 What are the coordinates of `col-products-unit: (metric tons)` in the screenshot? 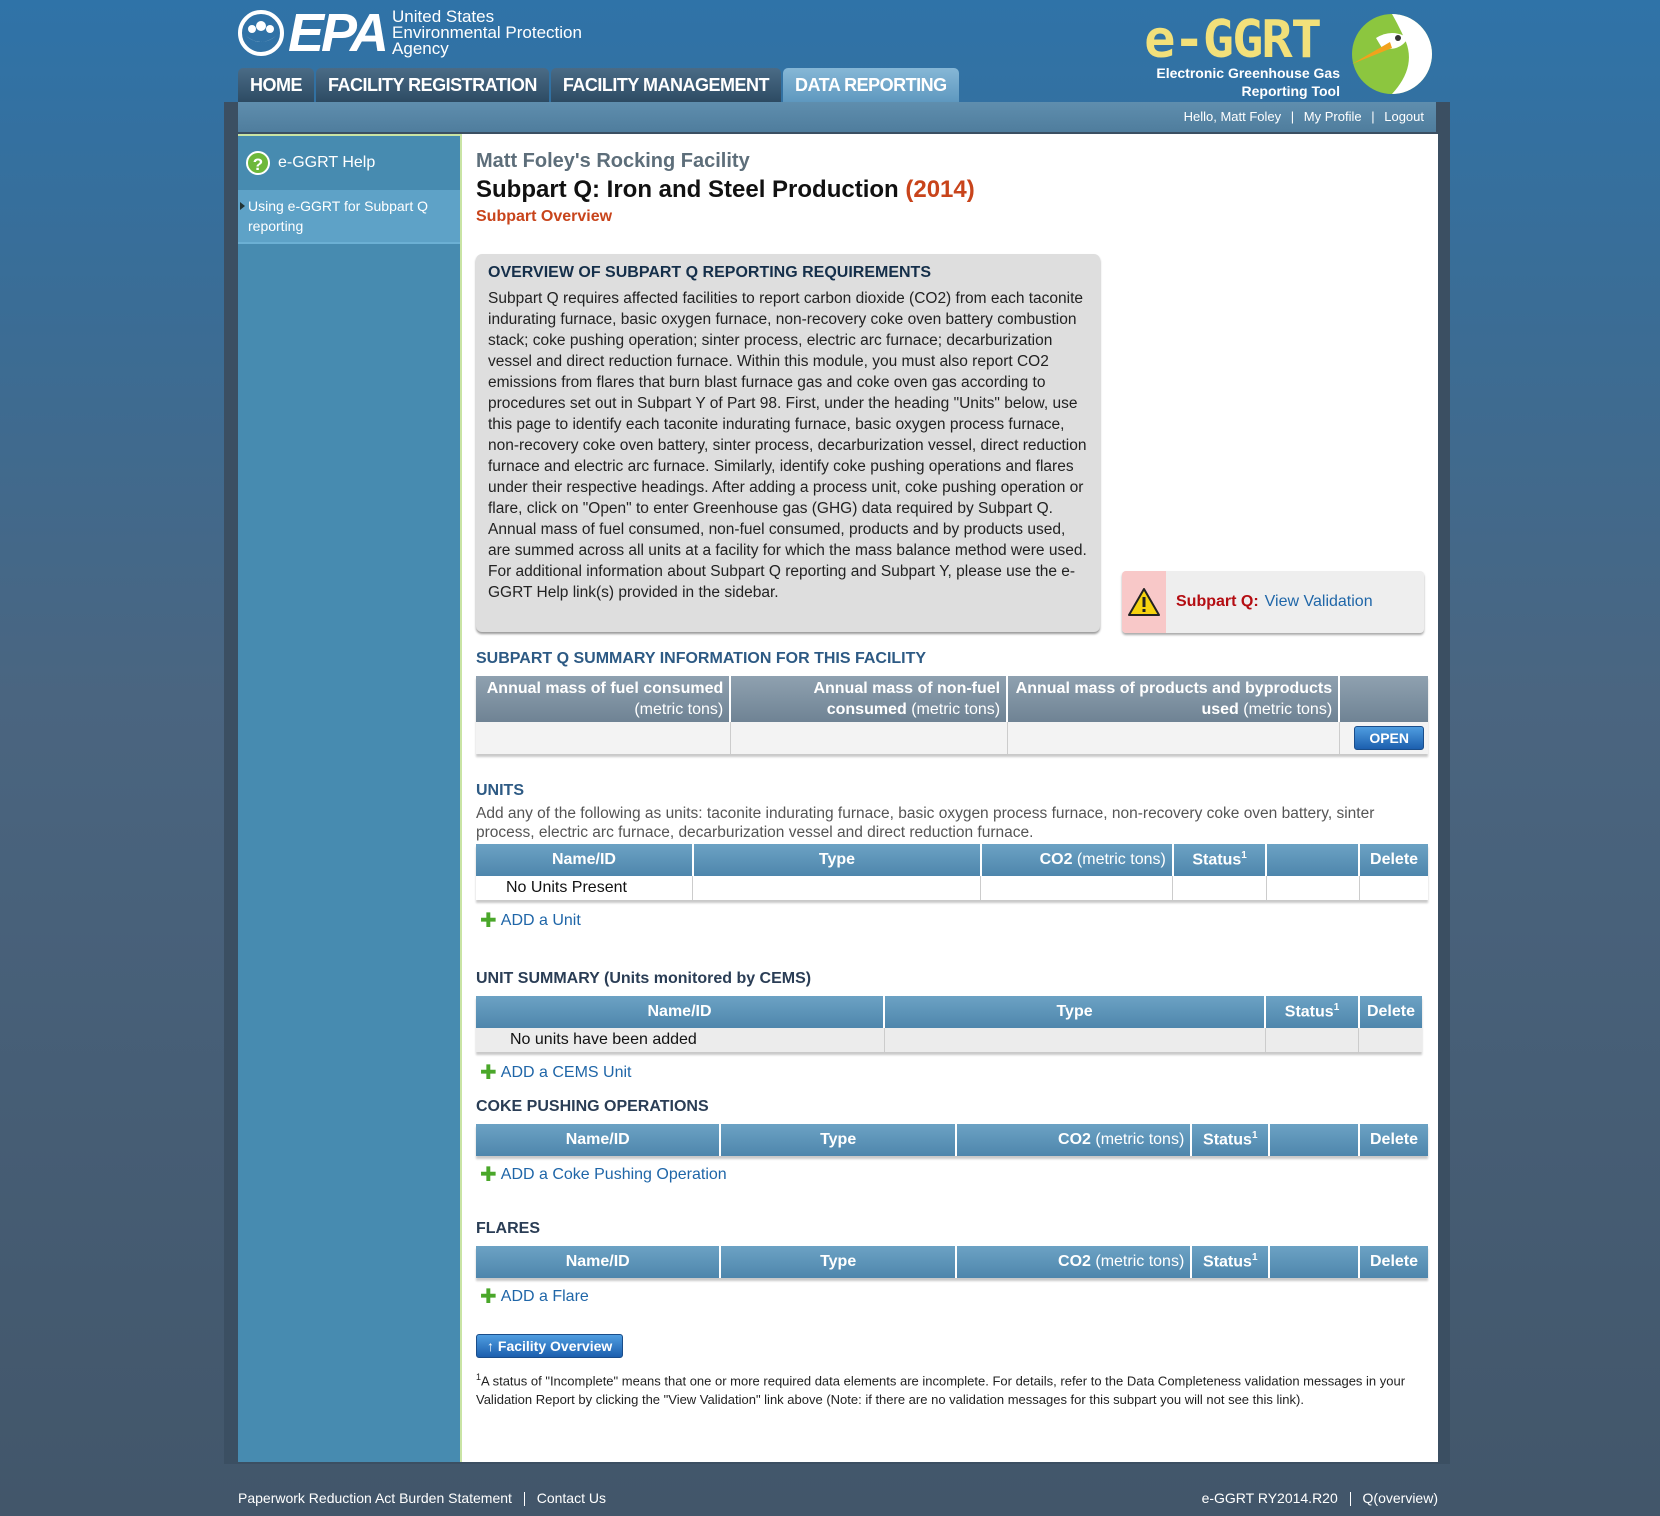 It's located at (1288, 709).